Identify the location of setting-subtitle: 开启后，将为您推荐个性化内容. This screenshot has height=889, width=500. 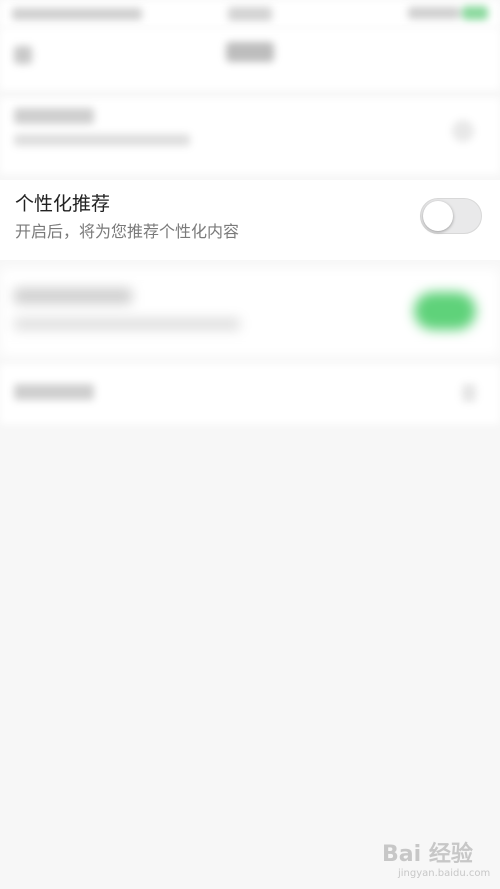
(127, 231).